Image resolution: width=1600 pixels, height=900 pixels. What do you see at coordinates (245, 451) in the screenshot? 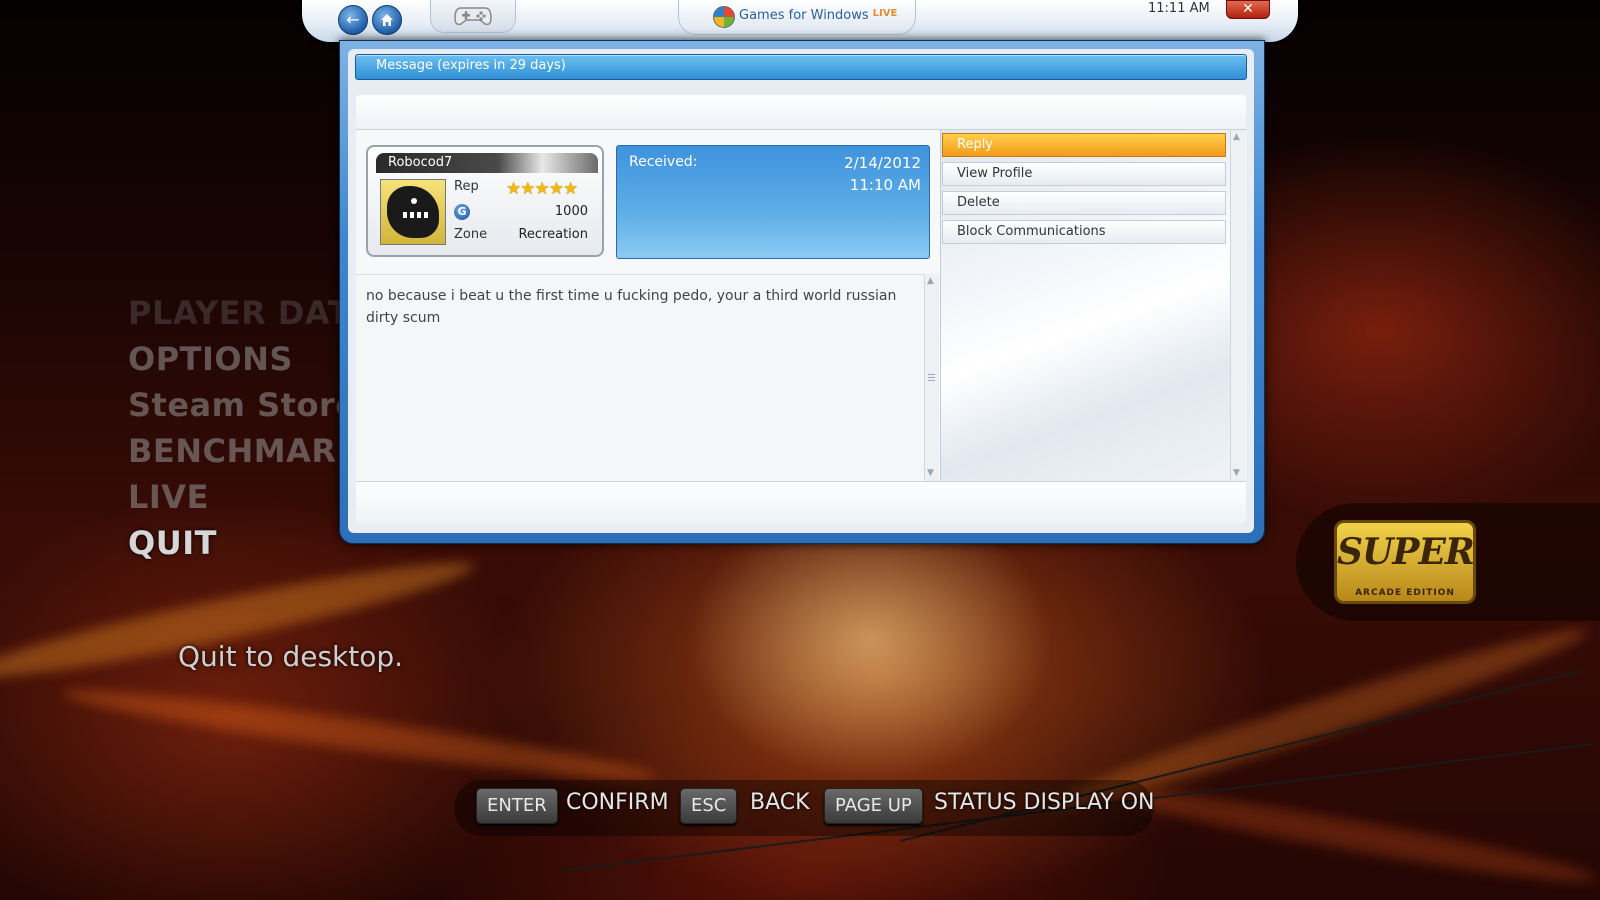
I see `menu-item-benchmark: BENCHMARK` at bounding box center [245, 451].